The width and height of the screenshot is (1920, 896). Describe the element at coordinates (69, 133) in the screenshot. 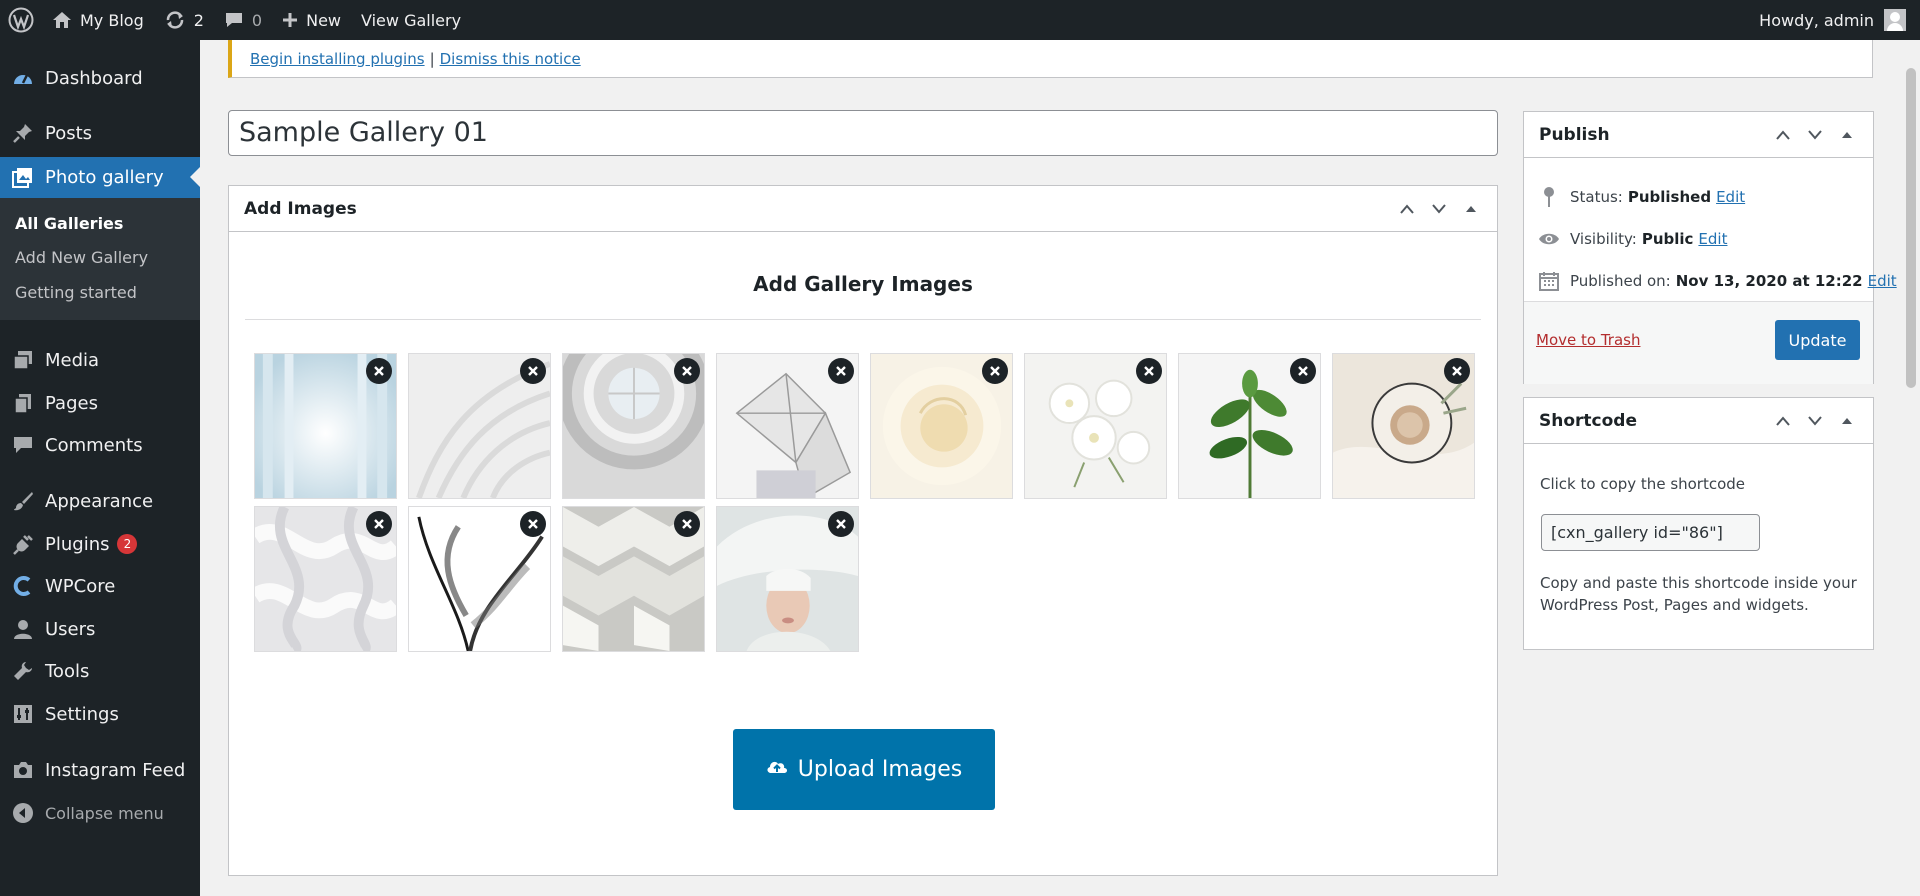

I see `menu-posts-label: Posts` at that location.